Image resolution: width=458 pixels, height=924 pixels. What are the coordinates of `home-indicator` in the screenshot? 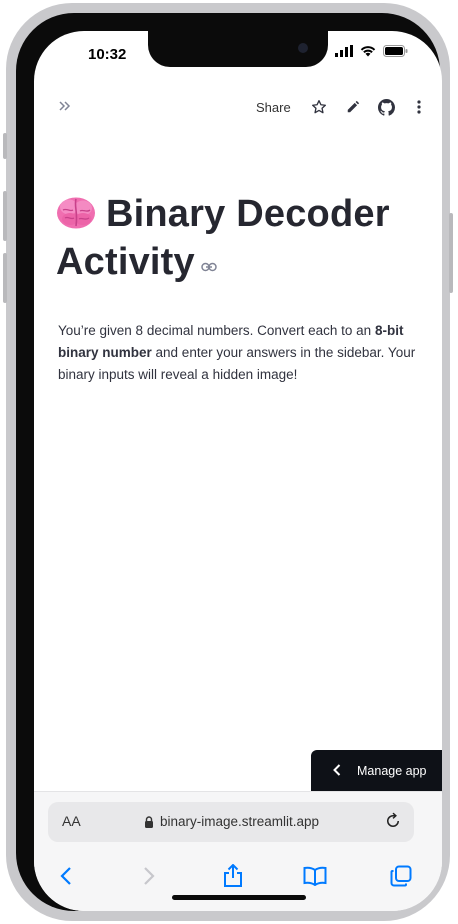 It's located at (239, 897).